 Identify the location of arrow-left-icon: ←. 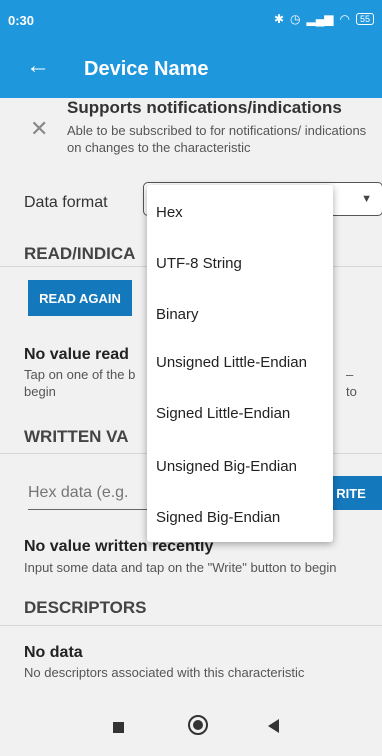
(38, 66).